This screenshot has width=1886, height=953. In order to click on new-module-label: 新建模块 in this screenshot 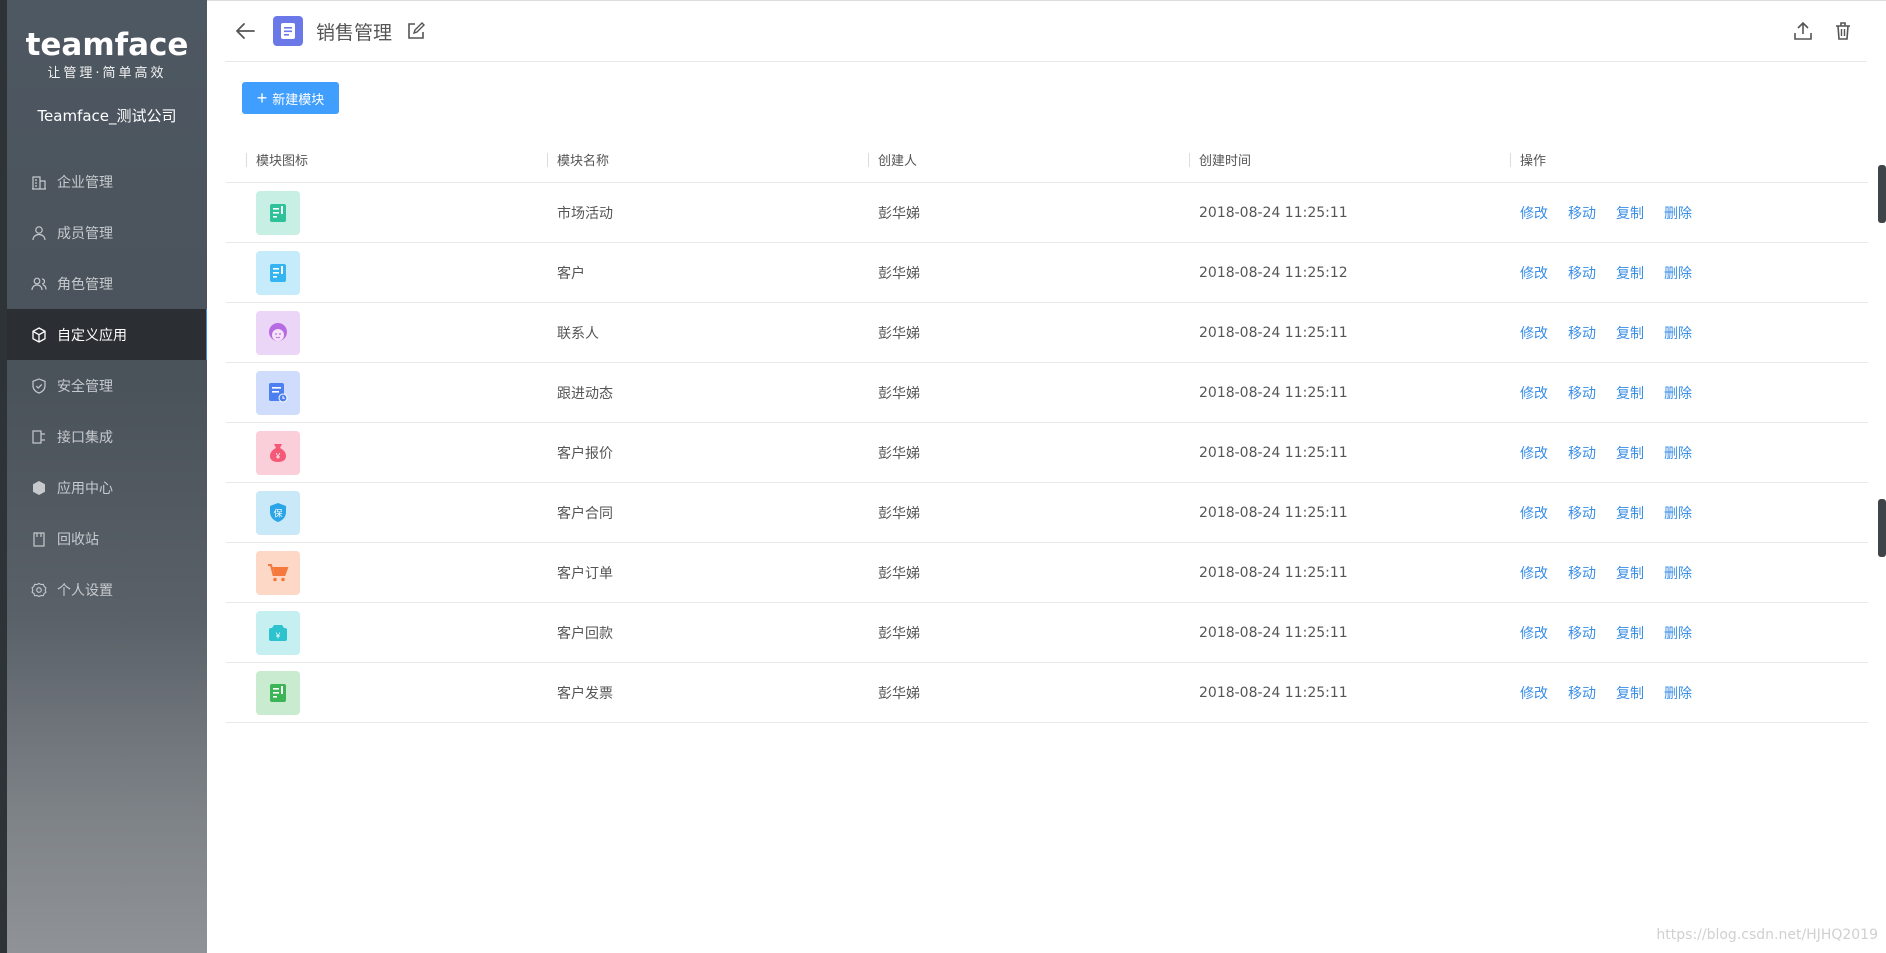, I will do `click(298, 99)`.